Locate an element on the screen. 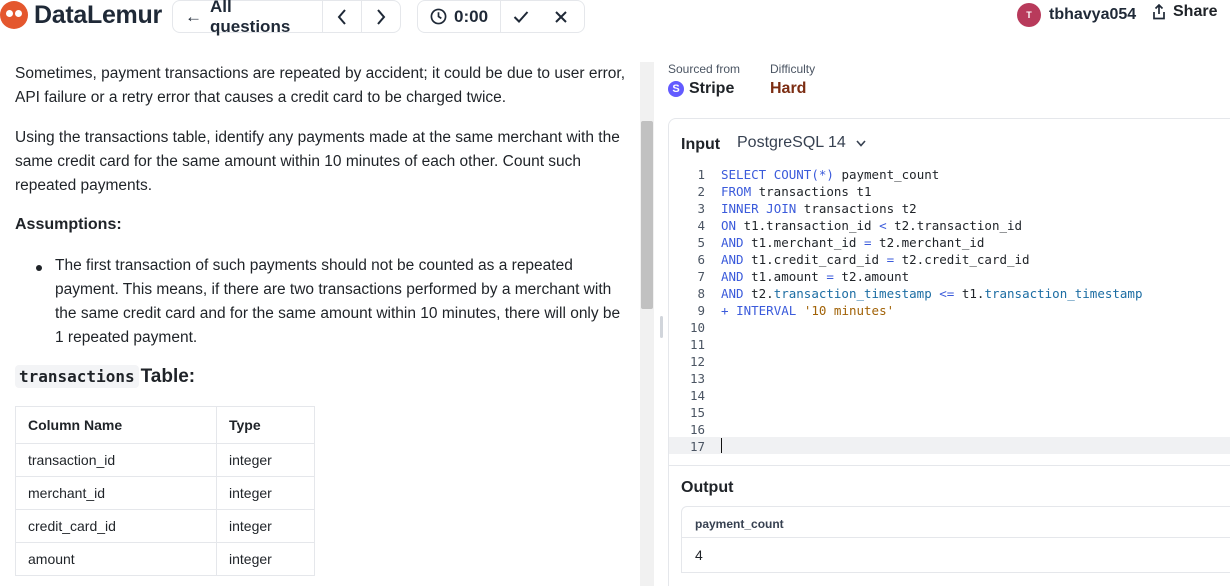 This screenshot has width=1230, height=586. sourced-from-label: Sourced from is located at coordinates (704, 69).